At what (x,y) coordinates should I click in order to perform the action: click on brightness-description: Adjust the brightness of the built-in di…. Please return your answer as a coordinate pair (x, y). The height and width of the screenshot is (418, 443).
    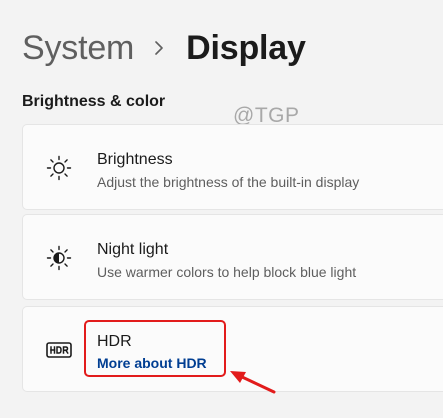
    Looking at the image, I should click on (228, 182).